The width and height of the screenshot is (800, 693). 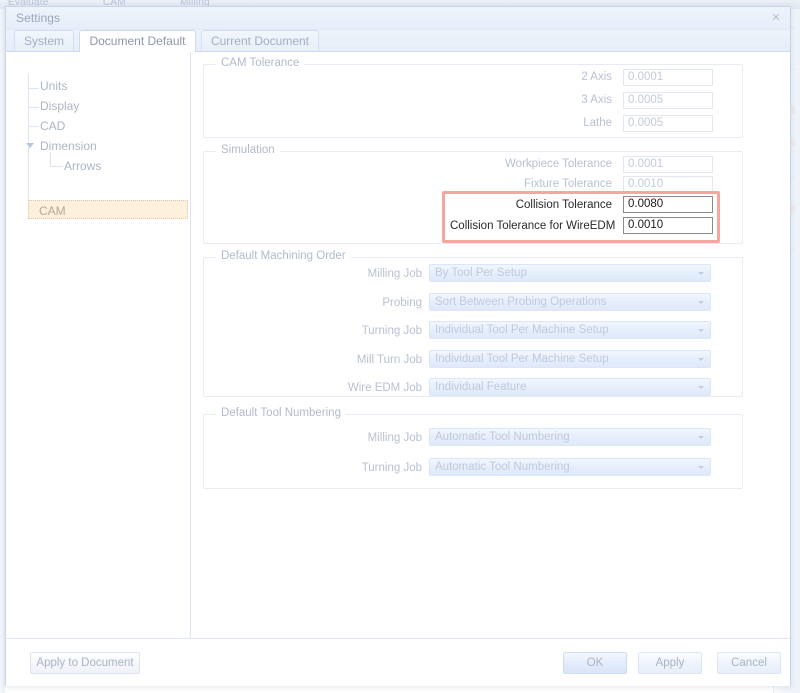 What do you see at coordinates (776, 18) in the screenshot?
I see `close-icon: ✕` at bounding box center [776, 18].